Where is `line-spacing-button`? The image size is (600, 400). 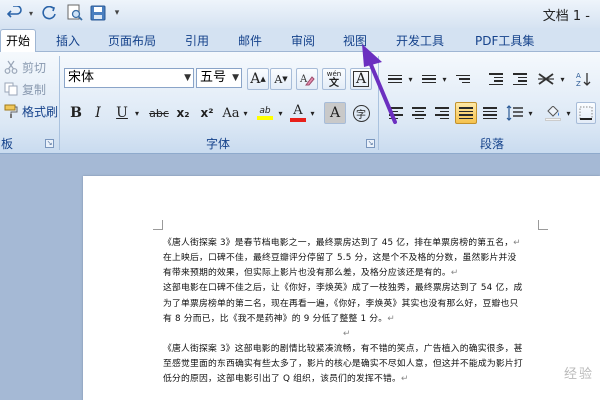 line-spacing-button is located at coordinates (515, 113).